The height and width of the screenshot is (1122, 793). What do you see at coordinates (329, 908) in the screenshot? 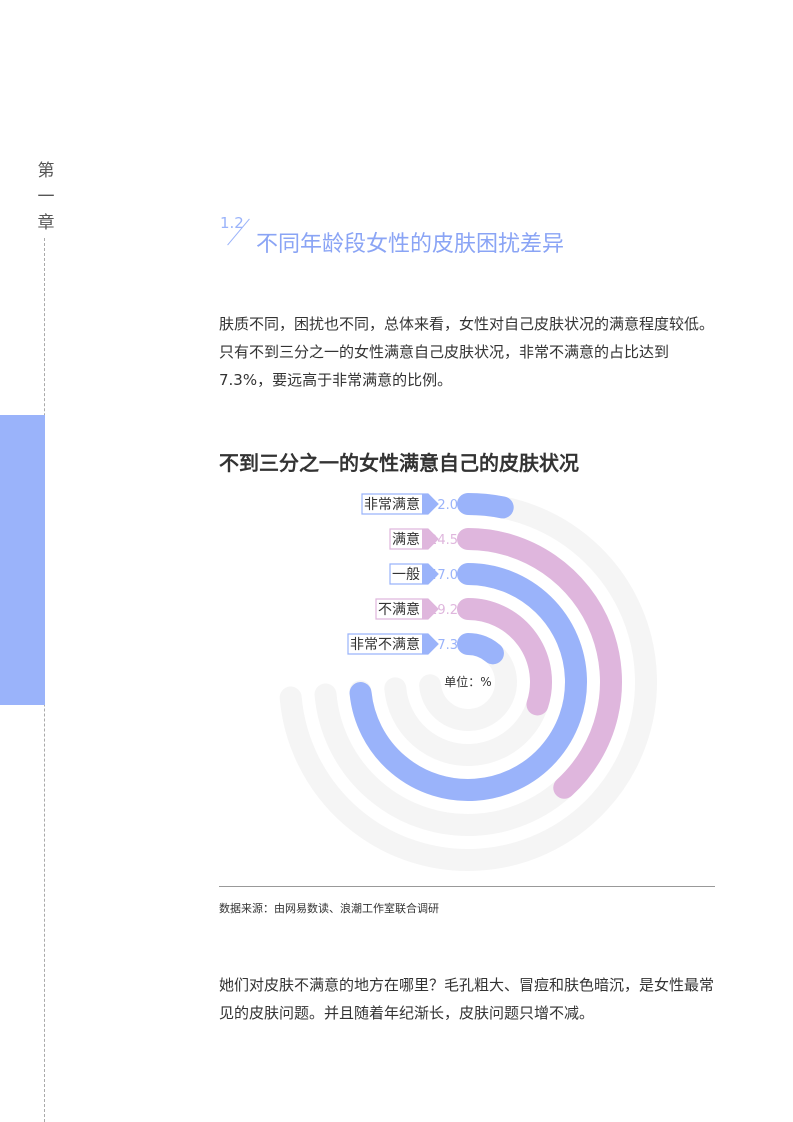
I see `data-source: 数据来源：由网易数读、浪潮工作室联合调研` at bounding box center [329, 908].